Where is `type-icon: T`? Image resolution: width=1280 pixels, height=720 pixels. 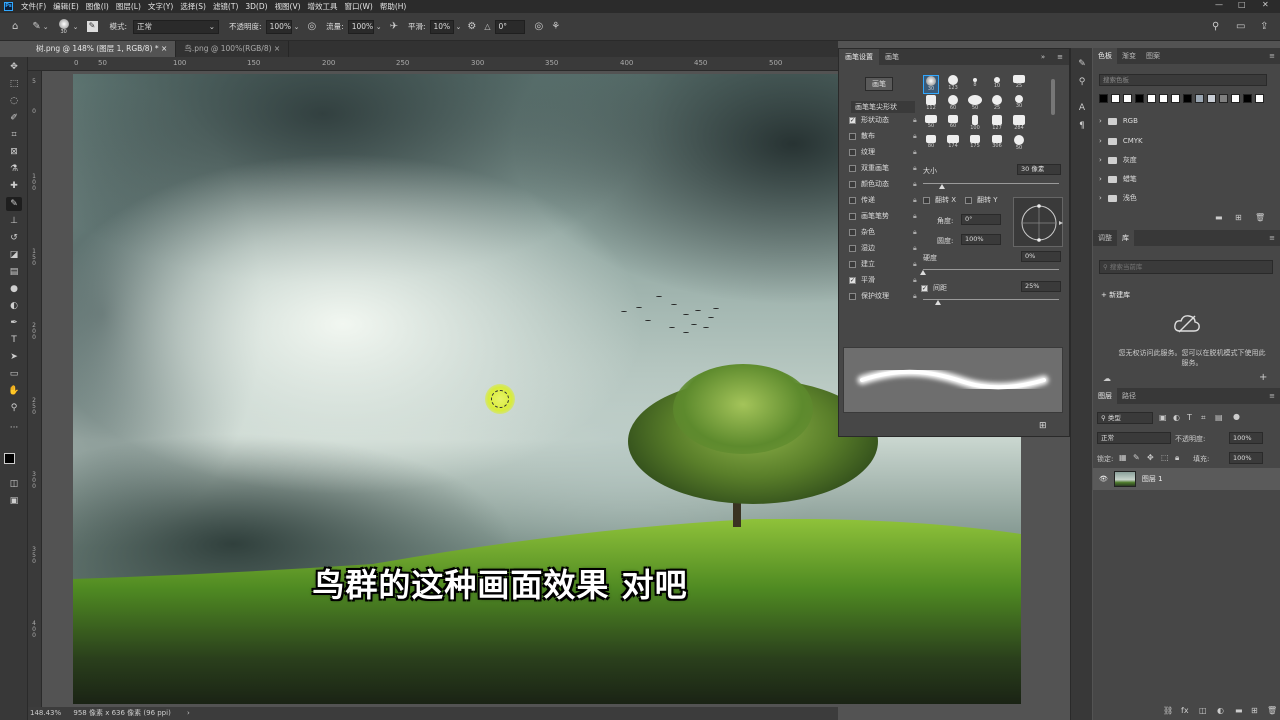
type-icon: T is located at coordinates (14, 340).